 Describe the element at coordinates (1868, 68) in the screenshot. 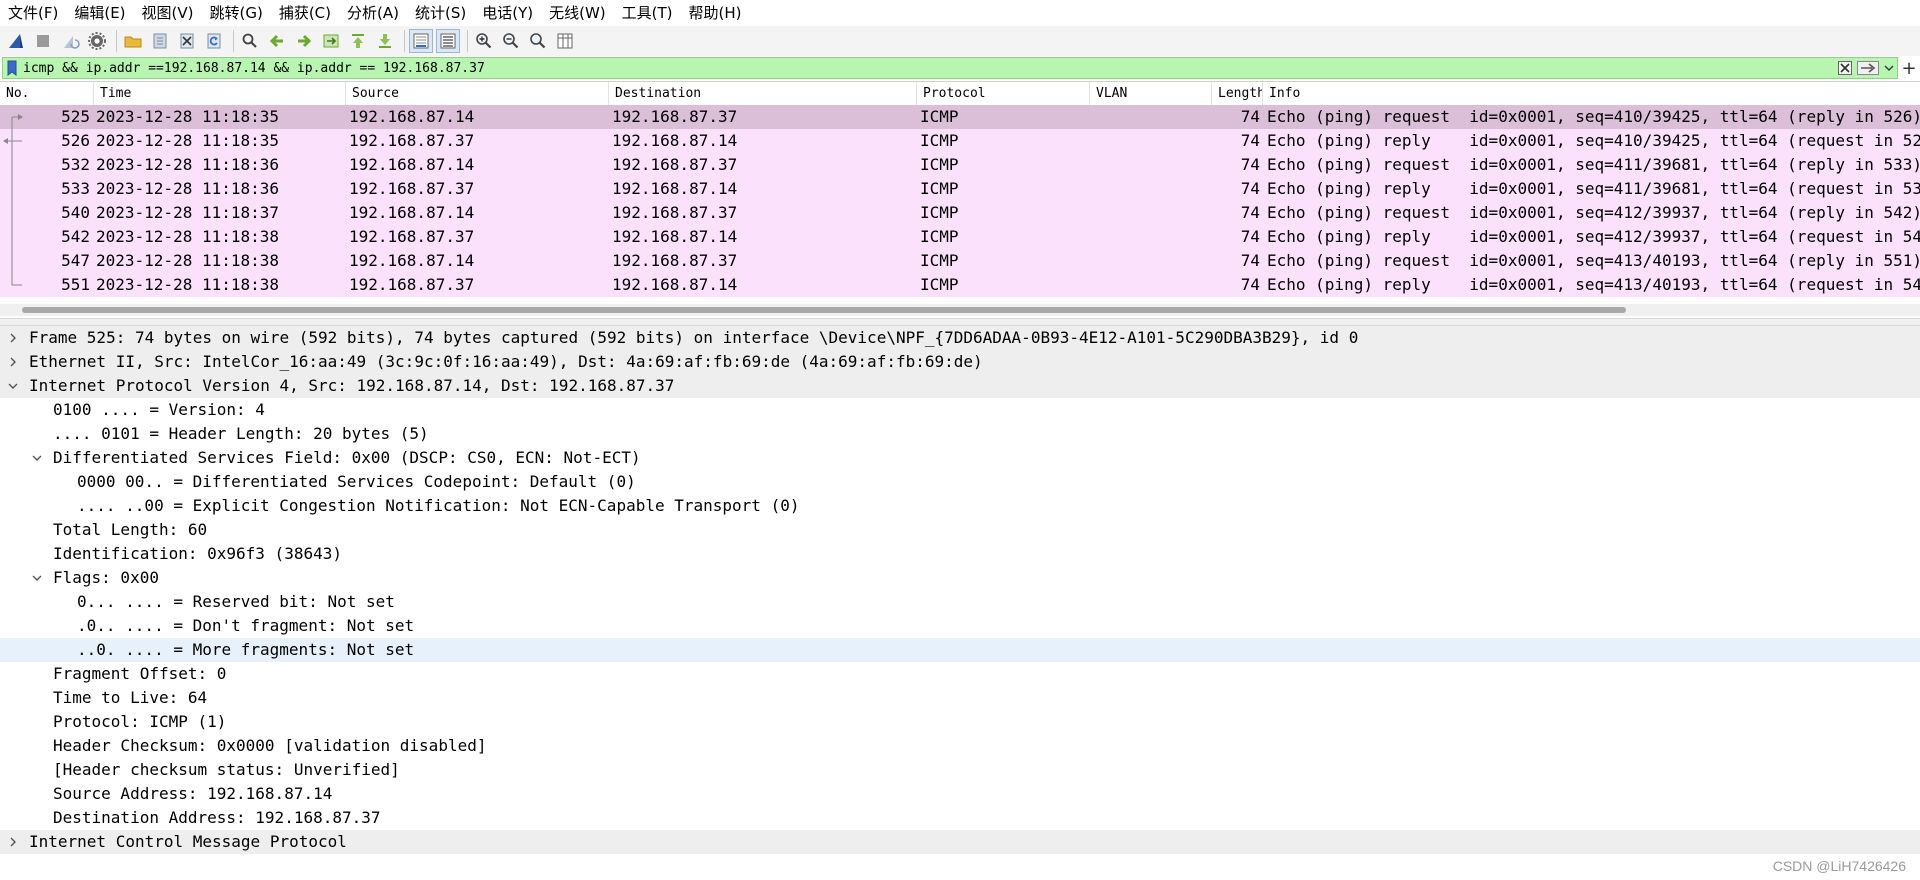

I see `apply-filter-arrow-icon` at that location.